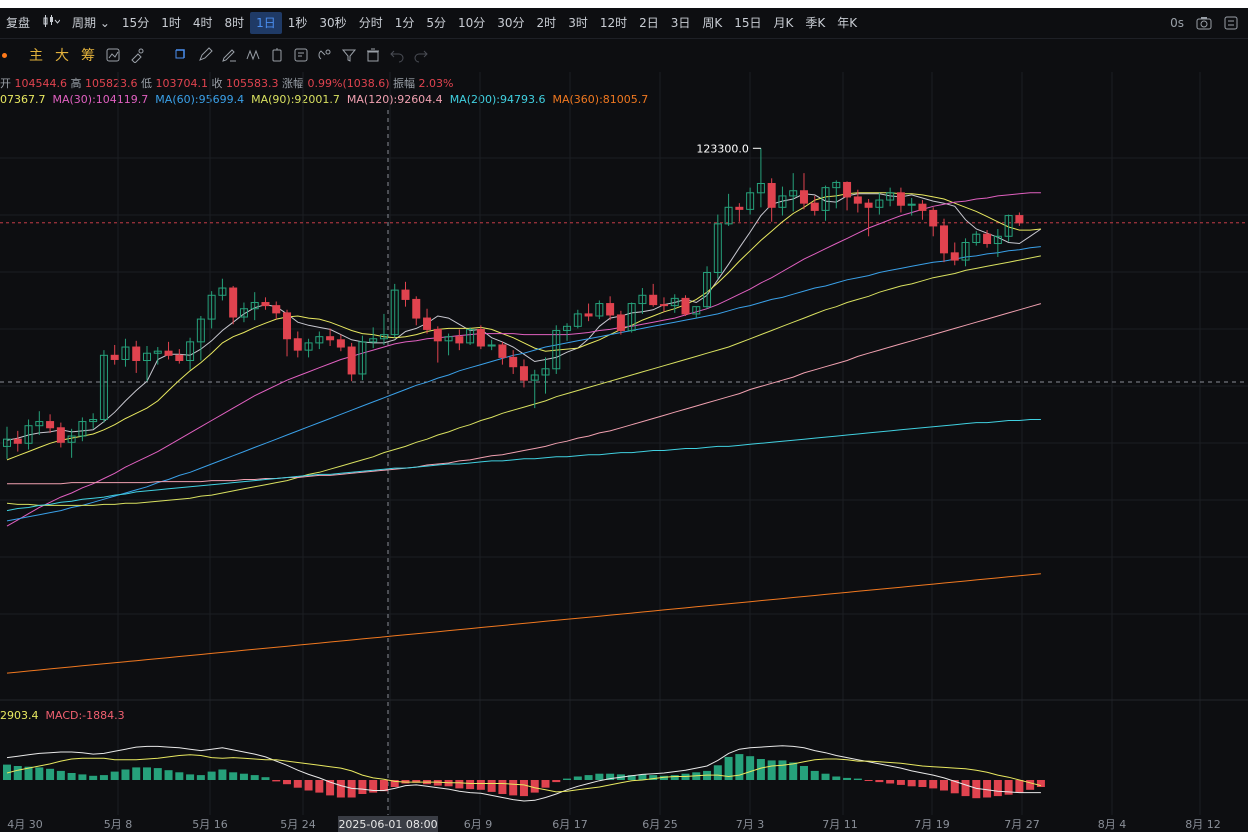  Describe the element at coordinates (182, 83) in the screenshot. I see `low-value: 103704.1` at that location.